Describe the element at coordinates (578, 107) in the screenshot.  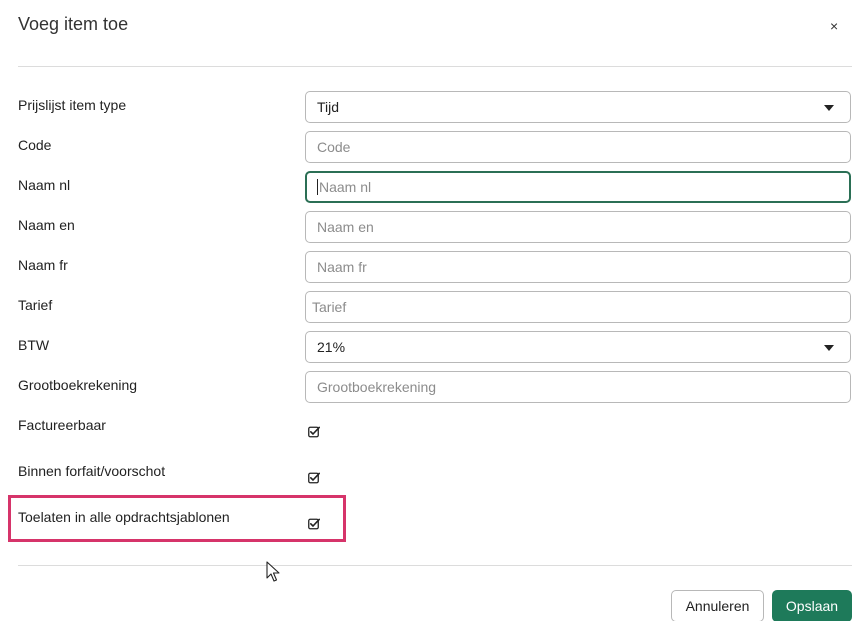
I see `type-select: Tijd` at that location.